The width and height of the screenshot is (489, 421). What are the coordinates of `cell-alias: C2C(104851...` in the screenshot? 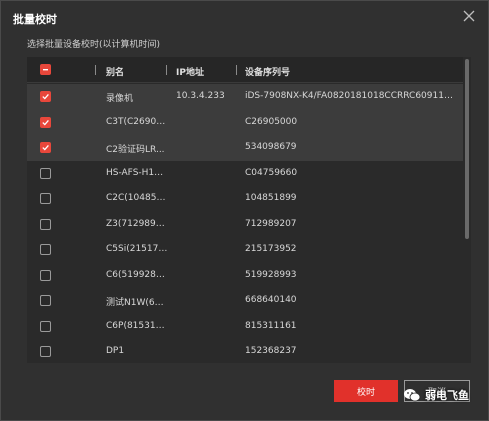 It's located at (137, 198).